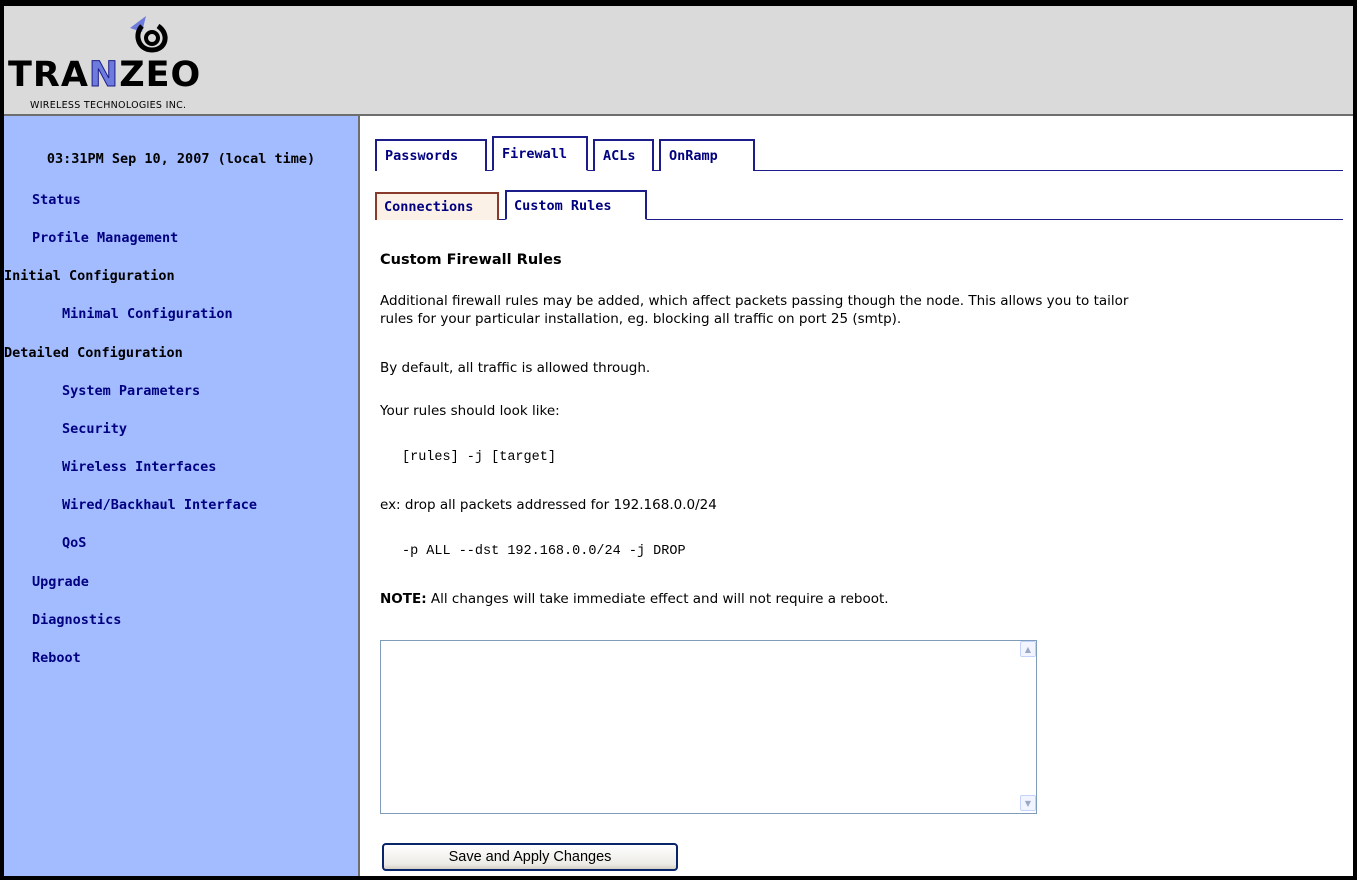  Describe the element at coordinates (431, 155) in the screenshot. I see `tab-passwords: Passwords` at that location.